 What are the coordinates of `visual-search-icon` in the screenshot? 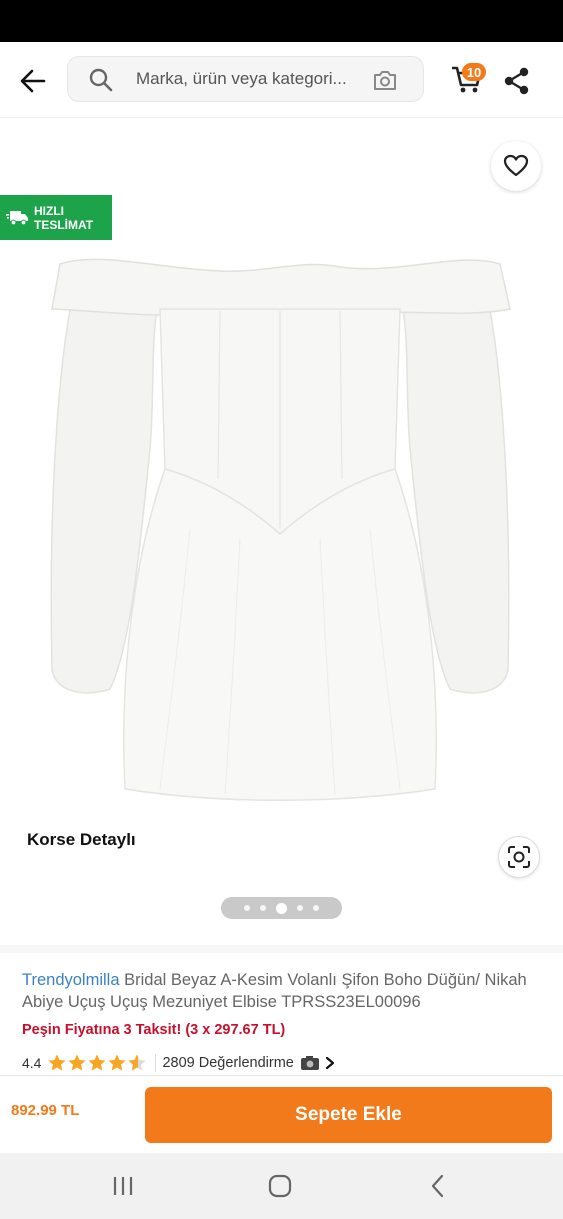 It's located at (519, 857).